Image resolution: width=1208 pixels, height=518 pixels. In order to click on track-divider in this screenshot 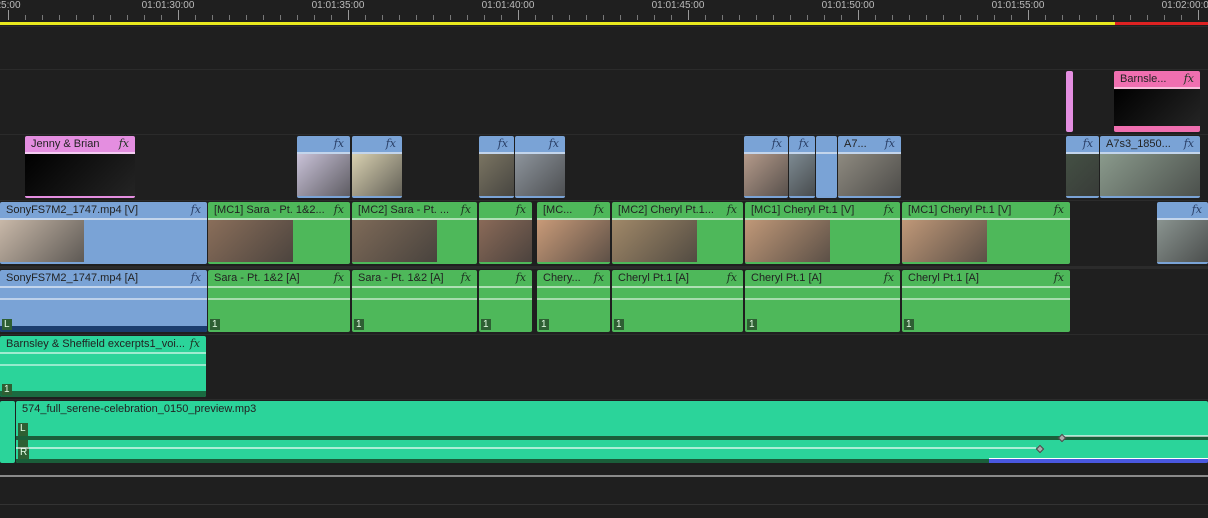, I will do `click(604, 476)`.